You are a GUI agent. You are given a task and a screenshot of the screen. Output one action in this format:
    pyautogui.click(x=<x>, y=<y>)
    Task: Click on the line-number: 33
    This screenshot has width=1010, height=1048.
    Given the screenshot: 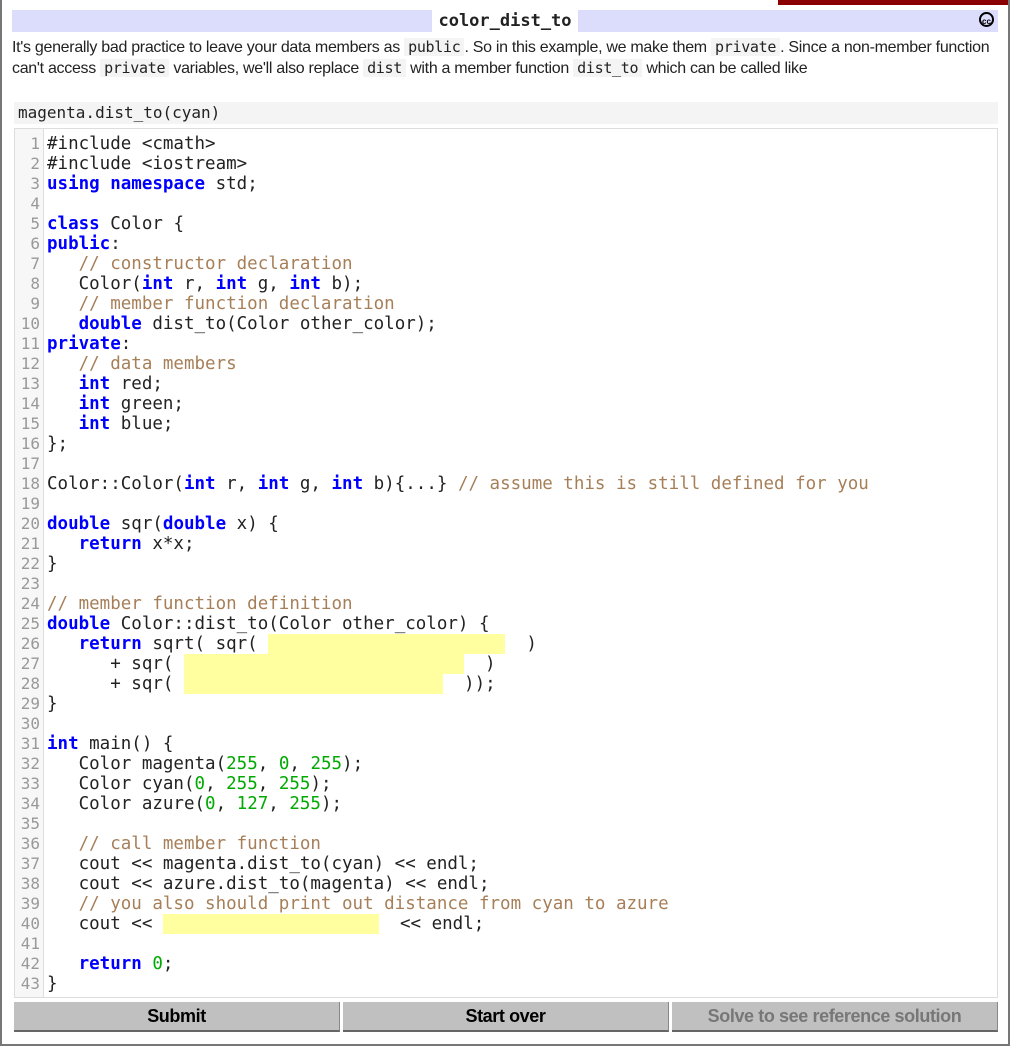 What is the action you would take?
    pyautogui.click(x=30, y=783)
    